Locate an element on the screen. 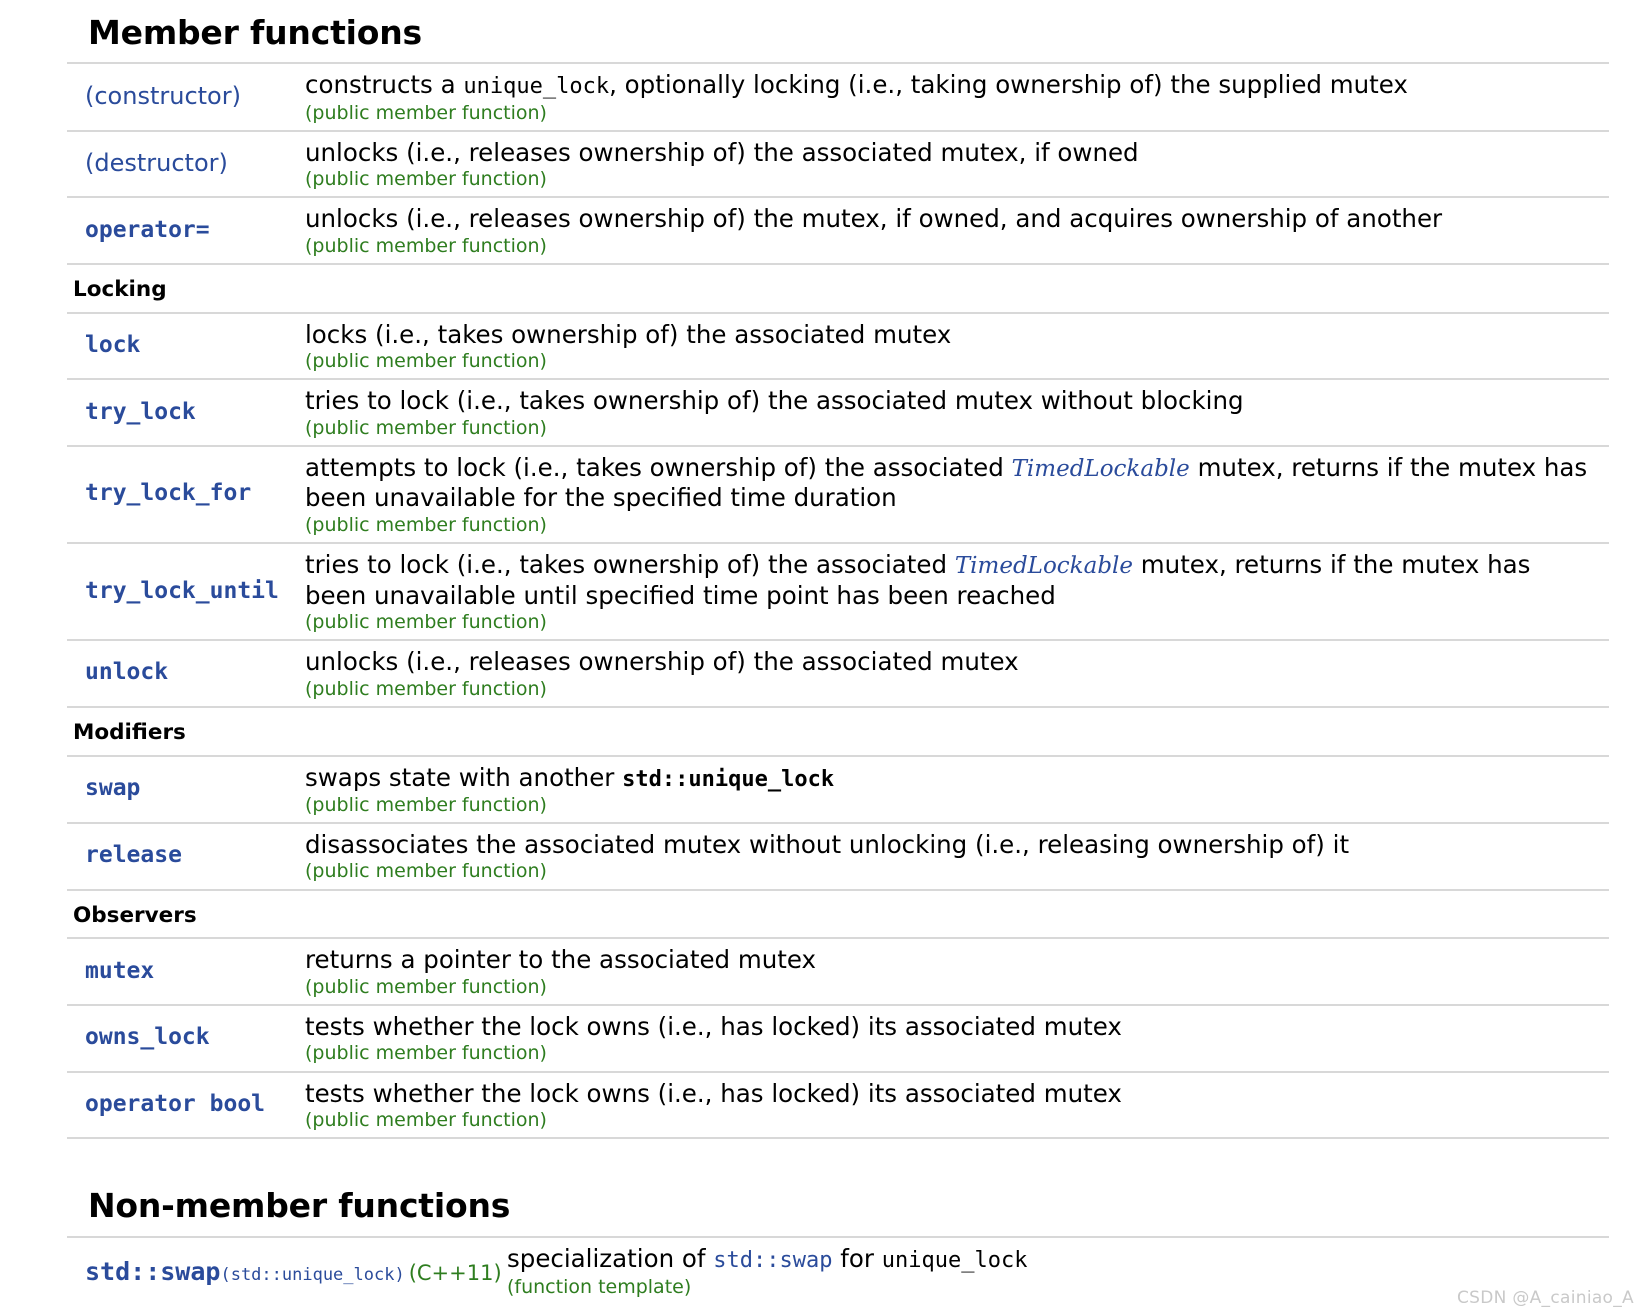 Image resolution: width=1648 pixels, height=1316 pixels. function-link-constructor: (constructor) is located at coordinates (163, 96).